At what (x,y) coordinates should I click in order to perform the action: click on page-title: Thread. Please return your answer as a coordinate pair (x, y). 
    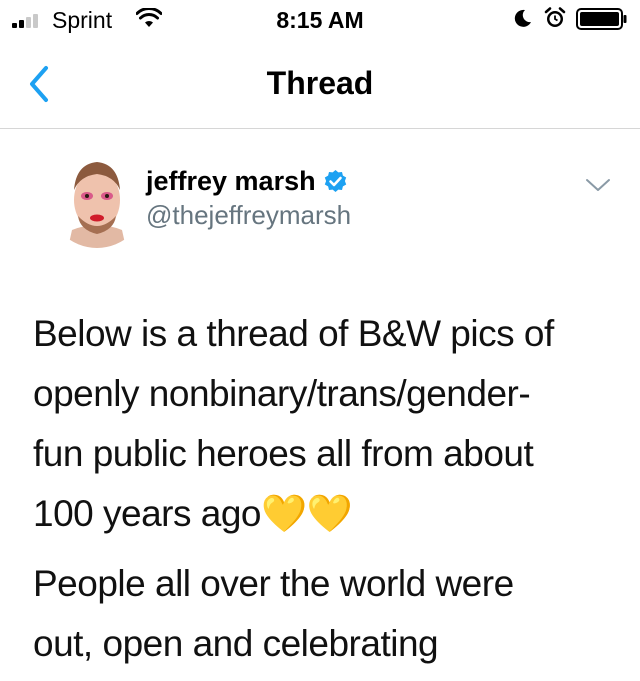
    Looking at the image, I should click on (320, 83).